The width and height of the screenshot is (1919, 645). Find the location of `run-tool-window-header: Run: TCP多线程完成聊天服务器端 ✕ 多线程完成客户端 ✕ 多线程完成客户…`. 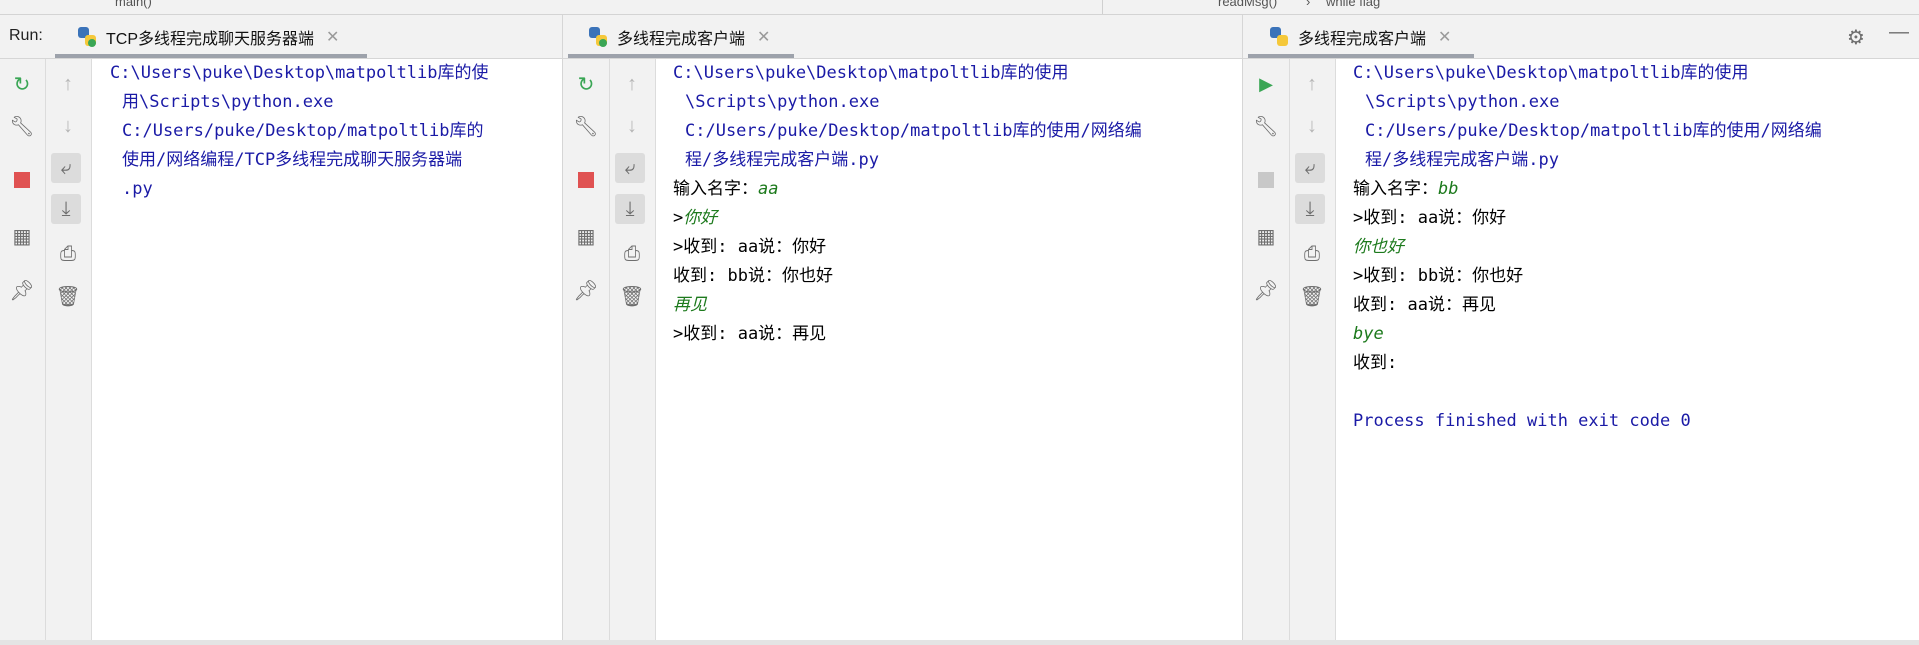

run-tool-window-header: Run: TCP多线程完成聊天服务器端 ✕ 多线程完成客户端 ✕ 多线程完成客户… is located at coordinates (959, 37).